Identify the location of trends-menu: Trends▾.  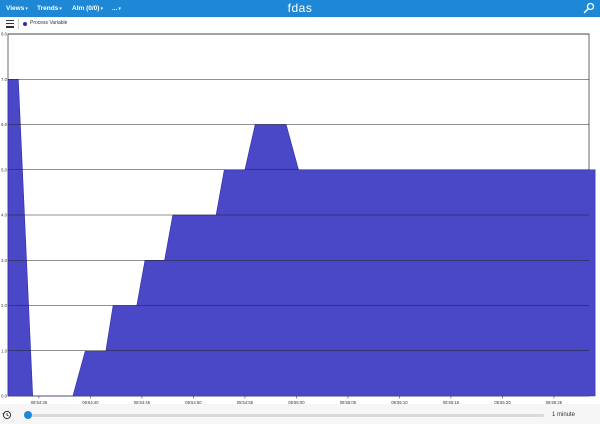
(49, 8).